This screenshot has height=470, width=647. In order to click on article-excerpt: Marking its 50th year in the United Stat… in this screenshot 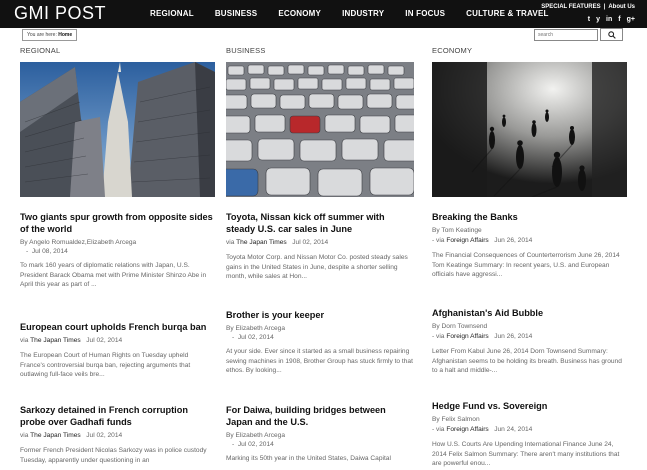, I will do `click(308, 458)`.